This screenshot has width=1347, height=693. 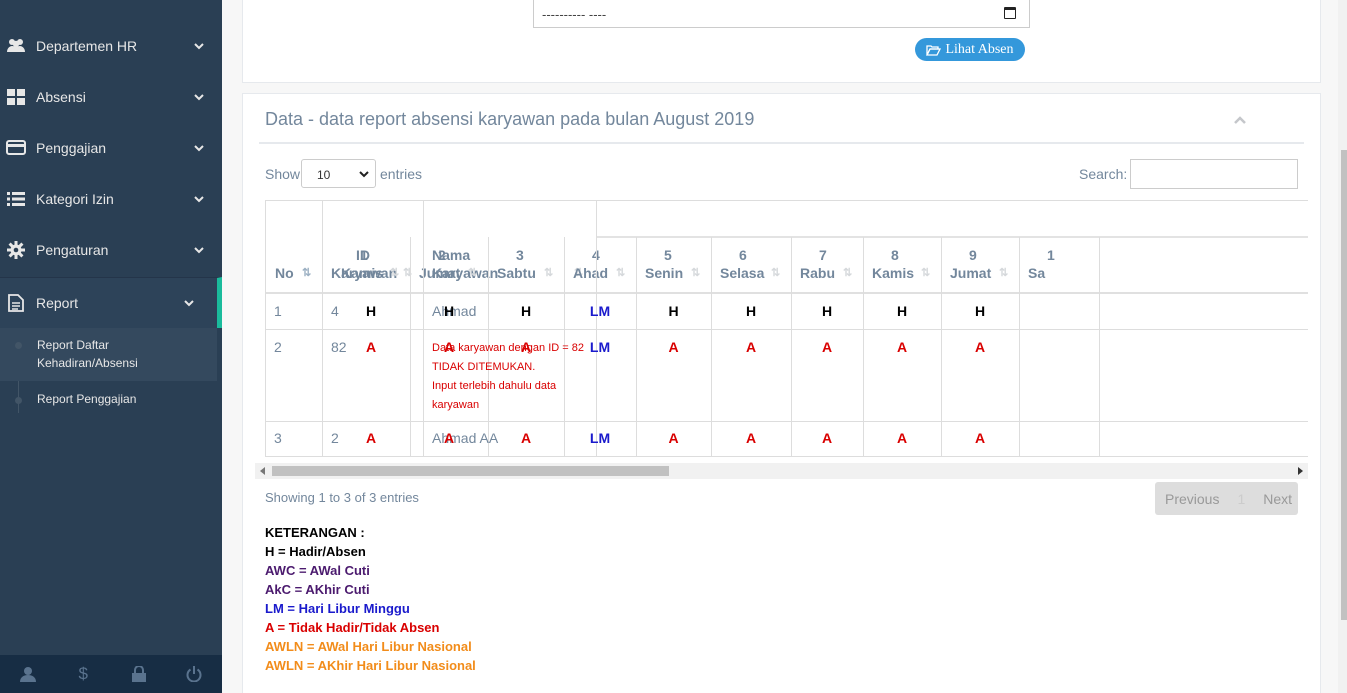 I want to click on lihat-absen-button: Lihat Absen, so click(x=970, y=49).